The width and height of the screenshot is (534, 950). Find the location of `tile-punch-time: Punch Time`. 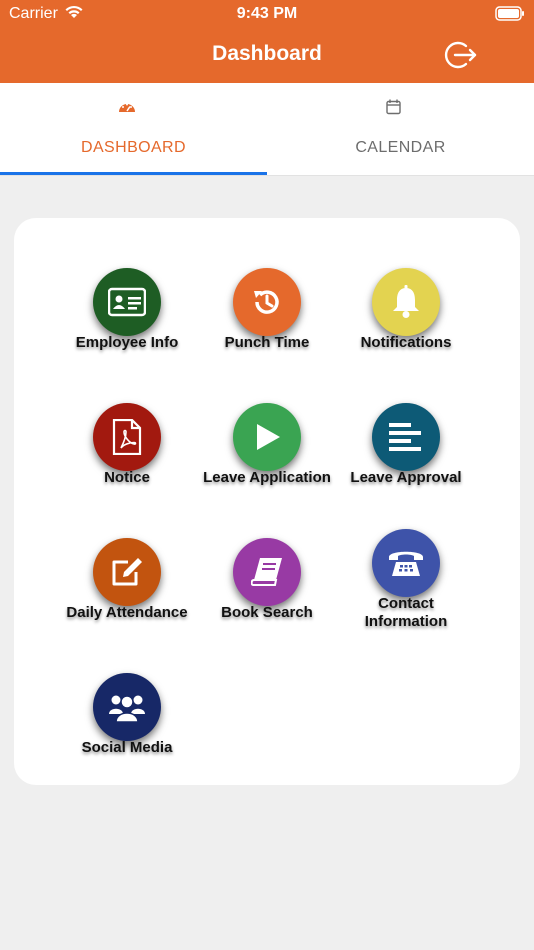

tile-punch-time: Punch Time is located at coordinates (267, 323).